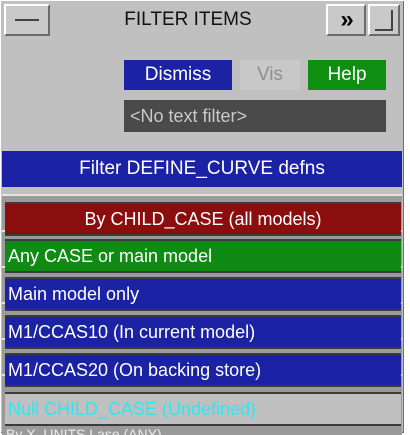 This screenshot has width=410, height=435. I want to click on title-bar: FILTER ITEMS », so click(202, 21).